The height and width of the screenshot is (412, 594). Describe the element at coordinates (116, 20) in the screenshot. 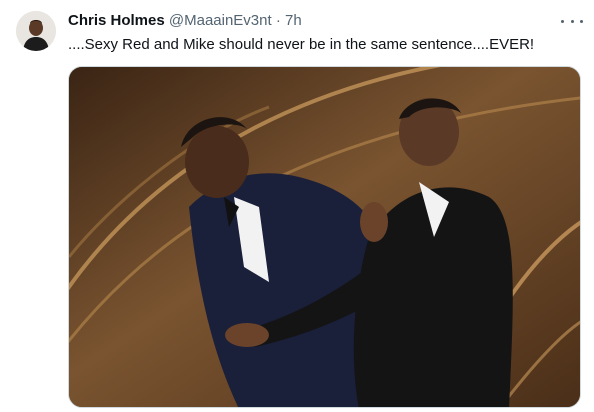

I see `author-name: Chris Holmes` at that location.